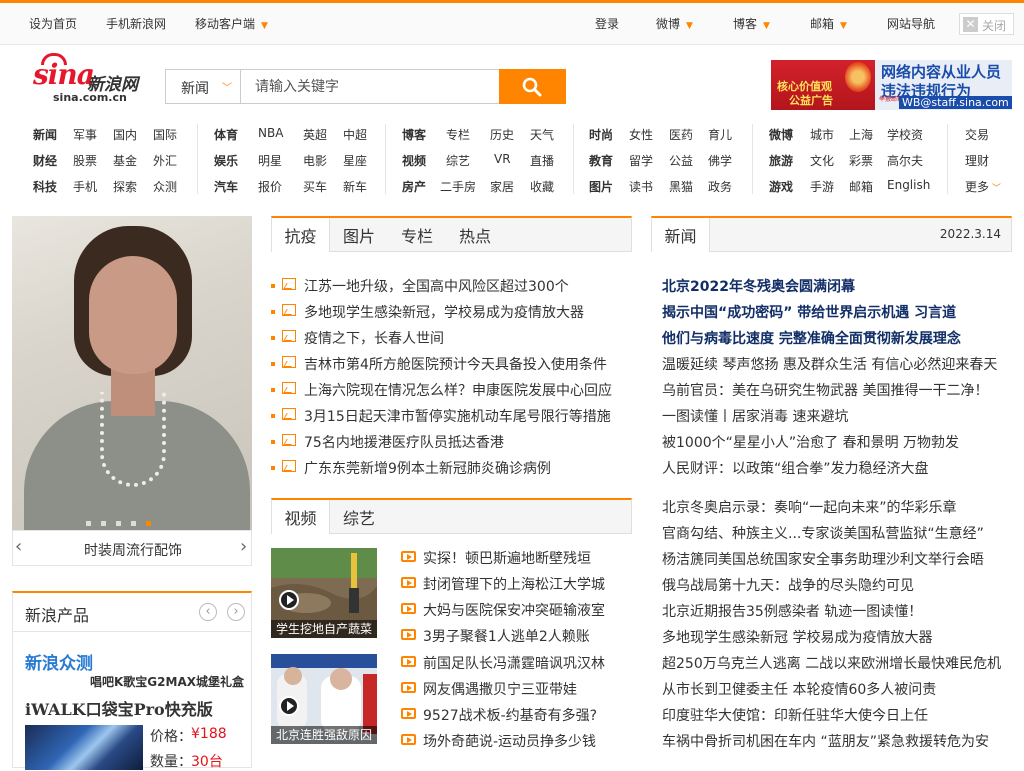 The width and height of the screenshot is (1024, 771). Describe the element at coordinates (324, 699) in the screenshot. I see `video-thumbnail: 北京连胜强敌原因` at that location.